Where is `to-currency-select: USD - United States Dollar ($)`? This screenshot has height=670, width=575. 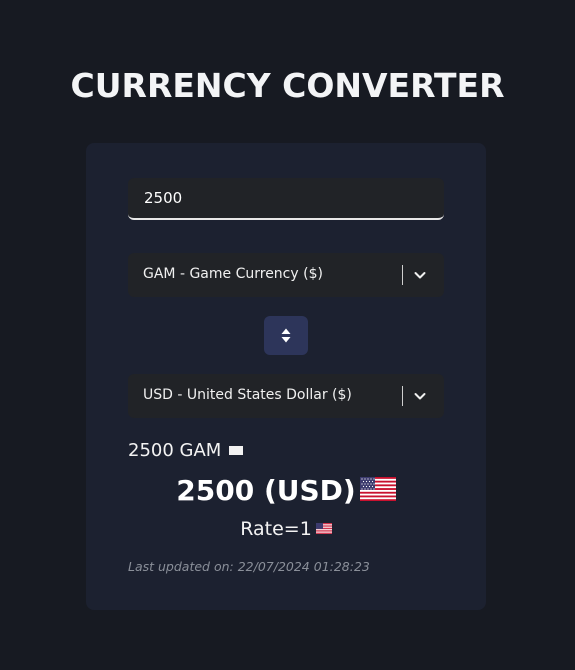 to-currency-select: USD - United States Dollar ($) is located at coordinates (286, 396).